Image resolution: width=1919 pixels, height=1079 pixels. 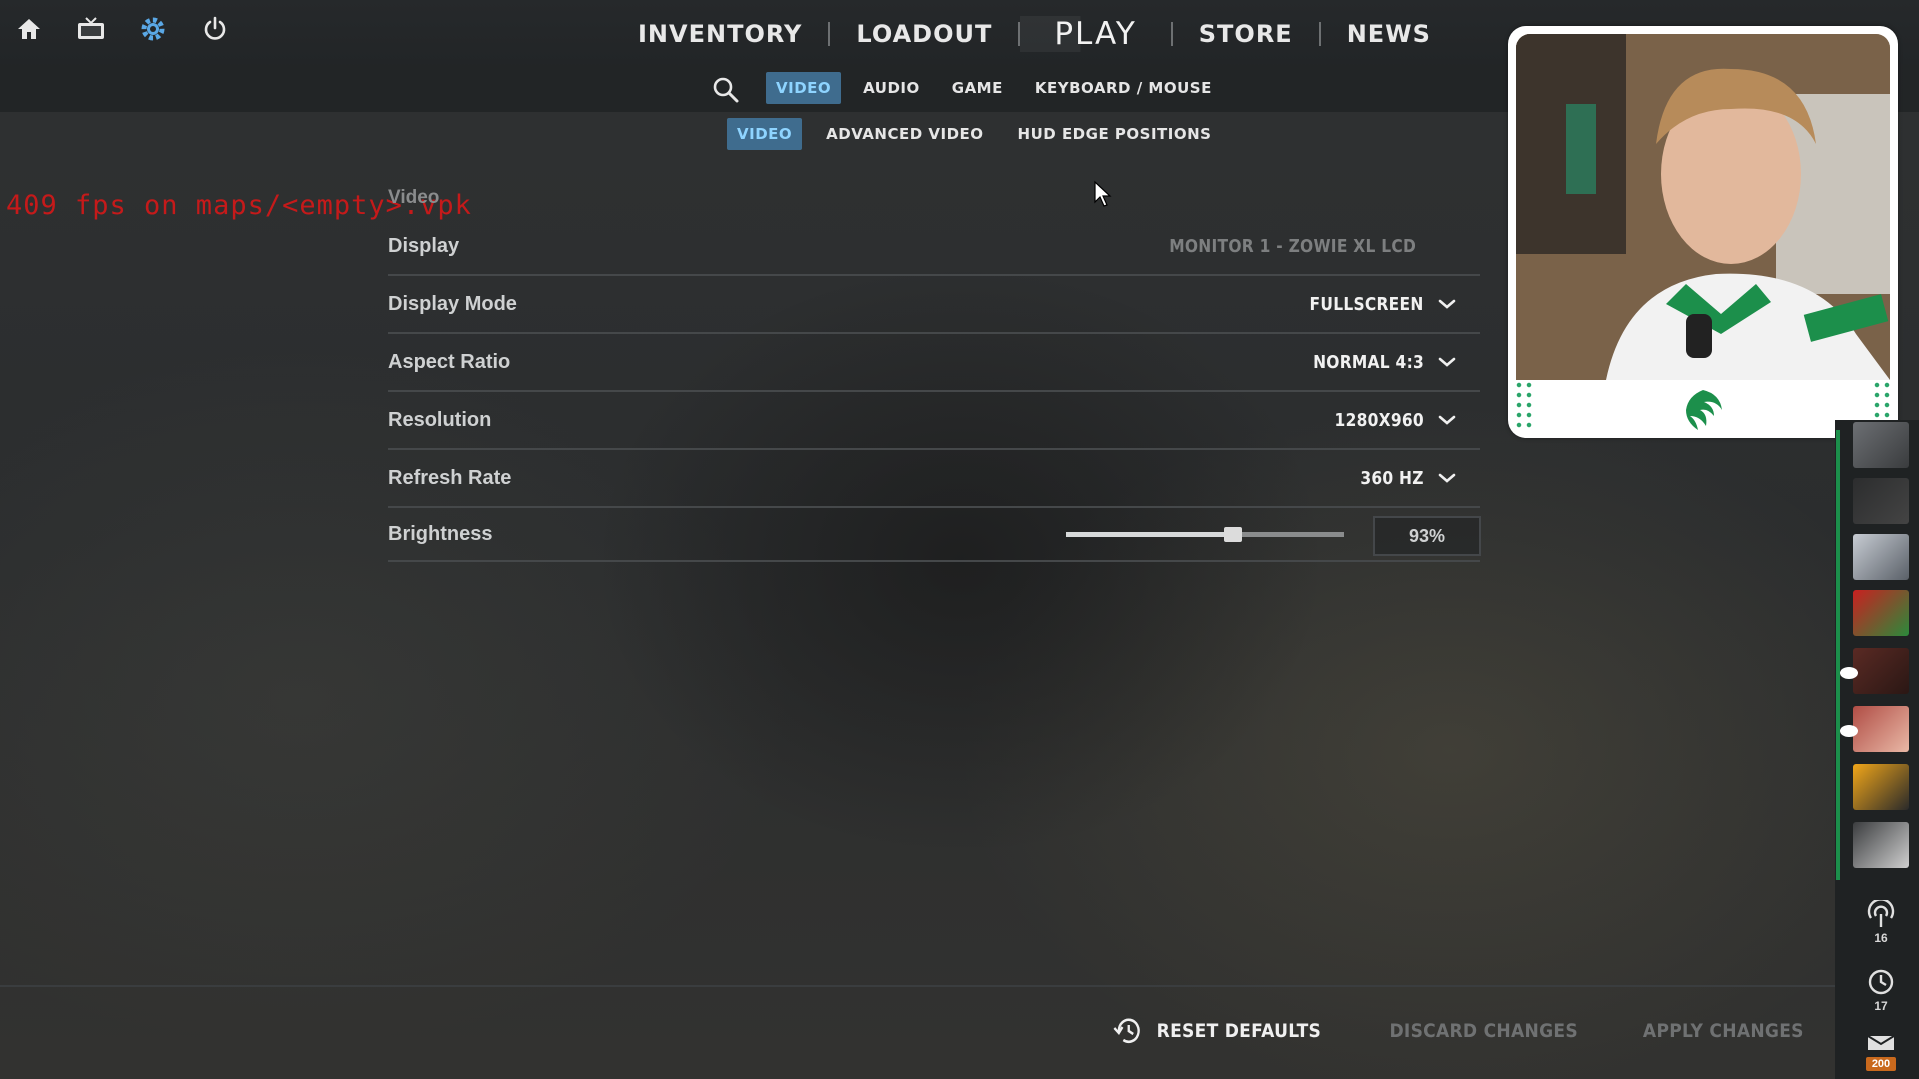 I want to click on resolution-value: 1280X960, so click(x=1379, y=420).